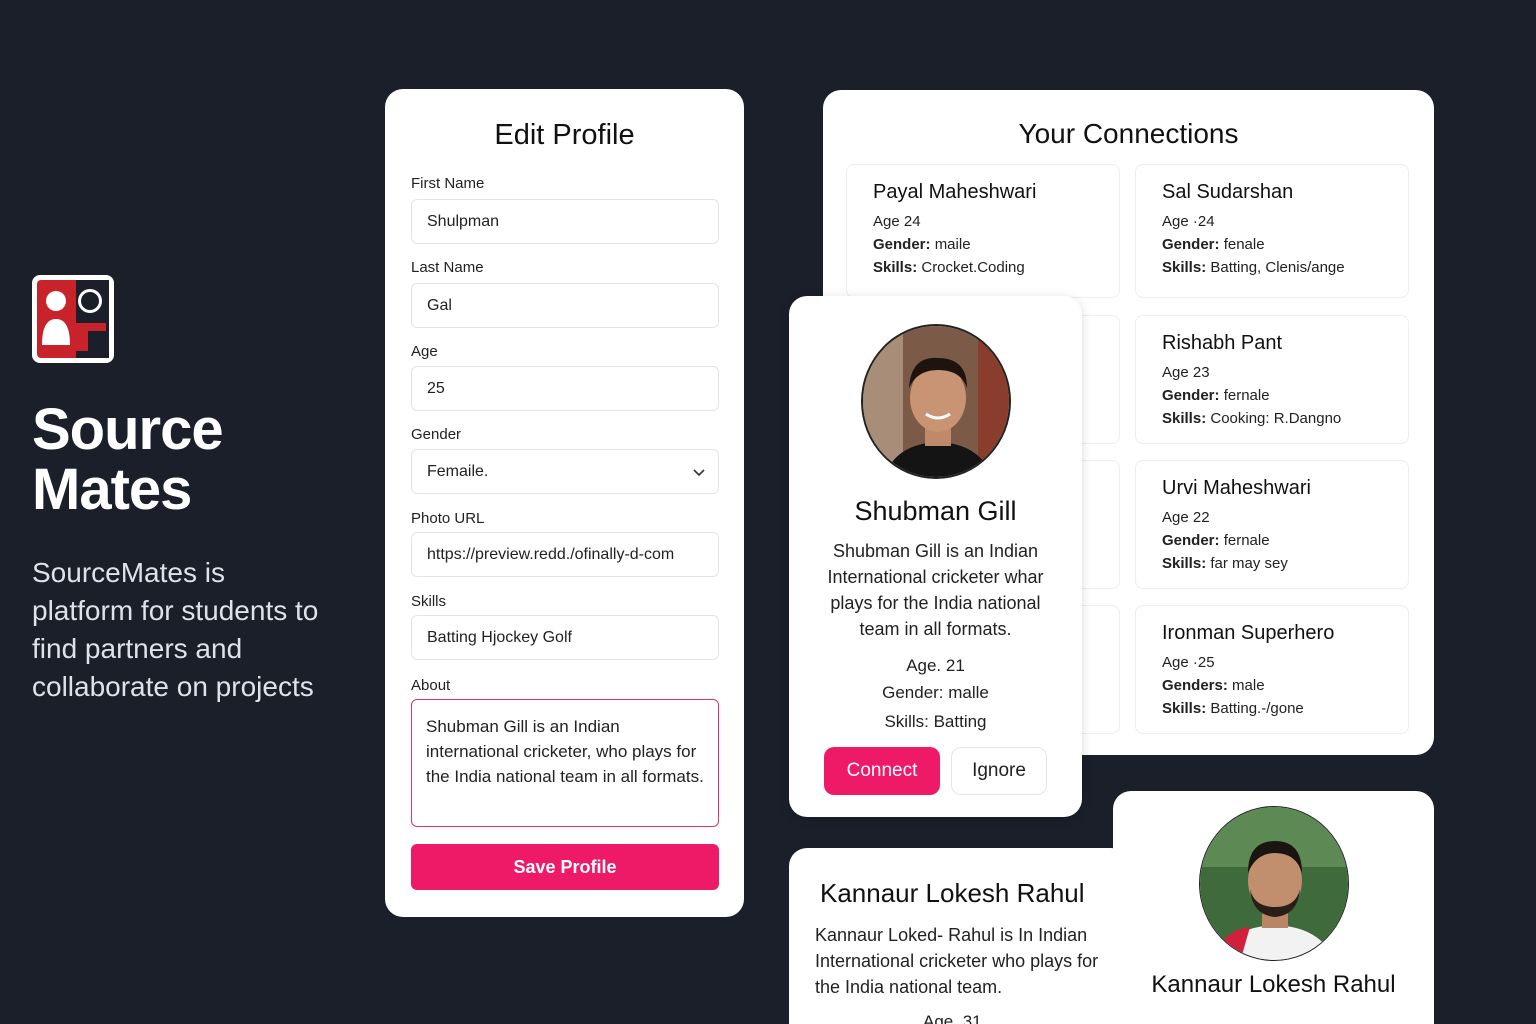 The image size is (1536, 1024). Describe the element at coordinates (1276, 418) in the screenshot. I see `skills-value: Cooking: R.Dangno` at that location.